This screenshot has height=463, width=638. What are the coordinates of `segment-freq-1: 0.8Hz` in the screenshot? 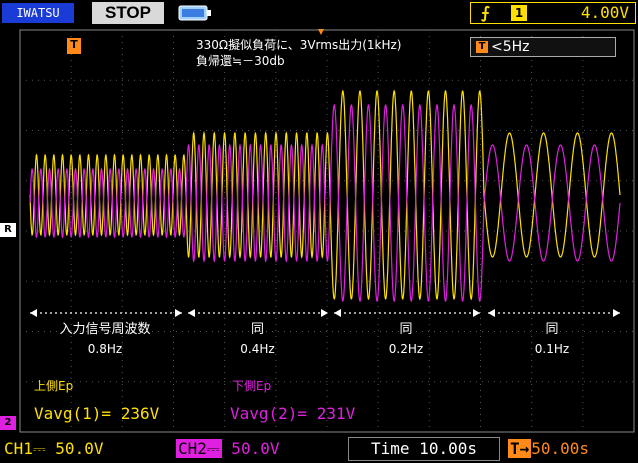 It's located at (105, 349).